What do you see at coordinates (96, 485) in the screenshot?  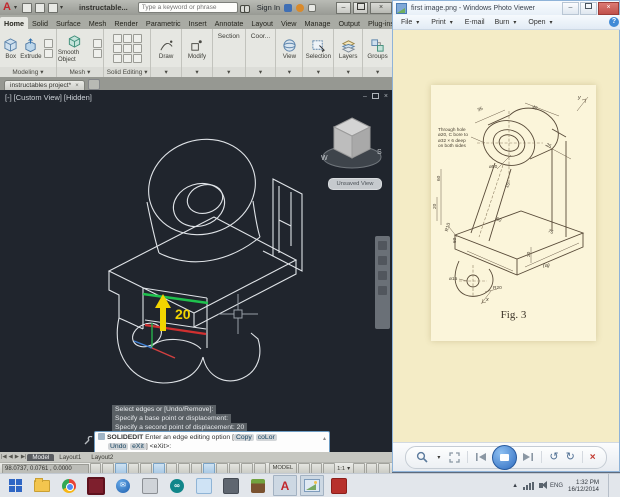 I see `taskbar-media-app` at bounding box center [96, 485].